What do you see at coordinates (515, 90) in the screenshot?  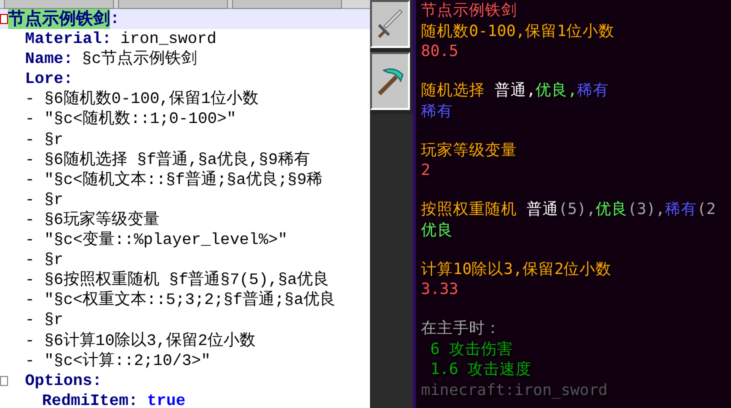 I see `tooltip-text: 普通,` at bounding box center [515, 90].